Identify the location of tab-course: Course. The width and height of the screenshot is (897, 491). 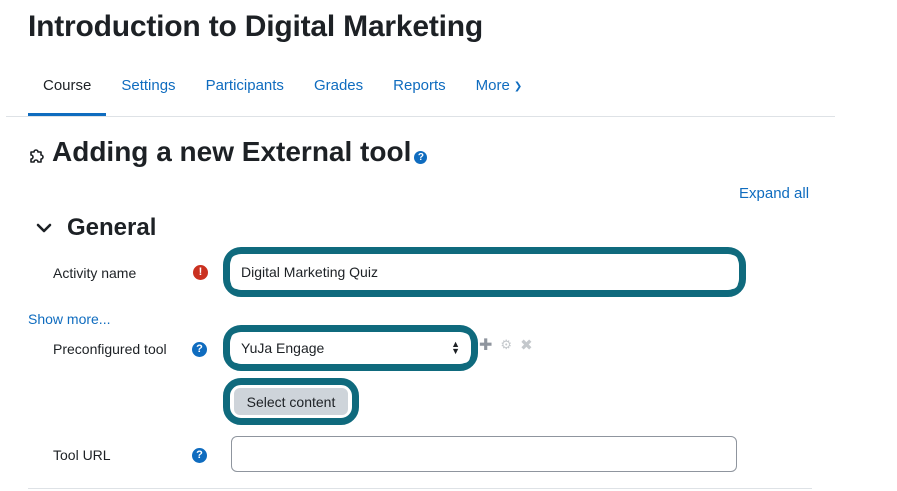
(67, 91).